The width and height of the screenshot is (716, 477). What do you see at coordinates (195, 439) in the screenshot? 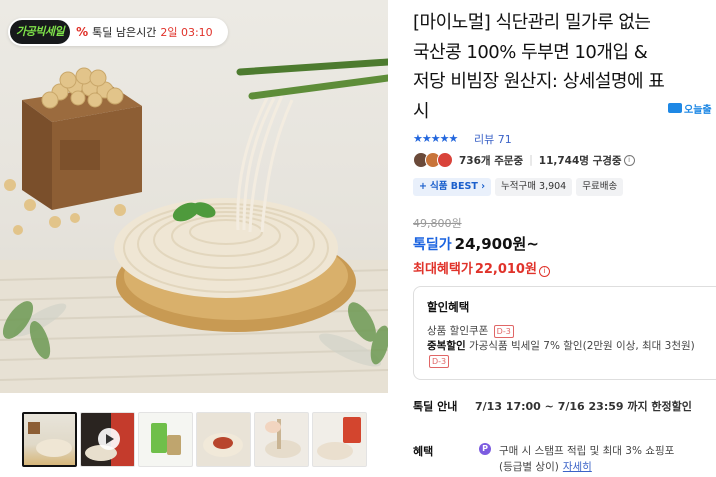
I see `thumbnail-strip` at bounding box center [195, 439].